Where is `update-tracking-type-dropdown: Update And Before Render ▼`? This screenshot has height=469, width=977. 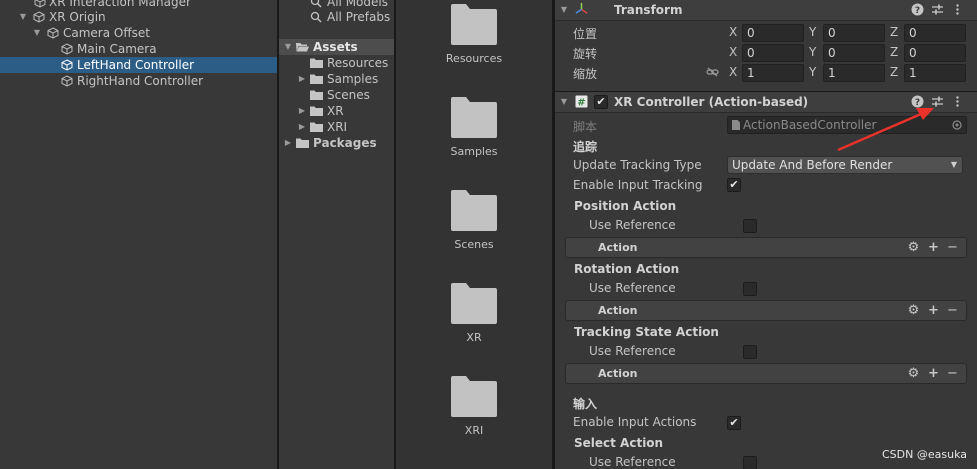 update-tracking-type-dropdown: Update And Before Render ▼ is located at coordinates (845, 165).